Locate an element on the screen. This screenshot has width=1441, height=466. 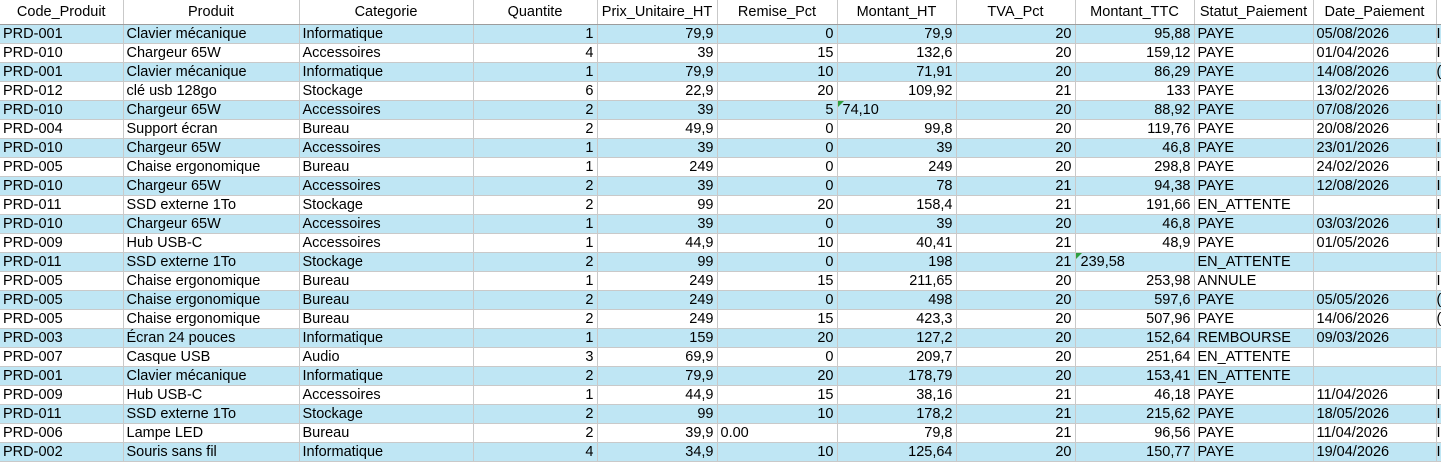
table-cell: PRD-002 is located at coordinates (62, 452).